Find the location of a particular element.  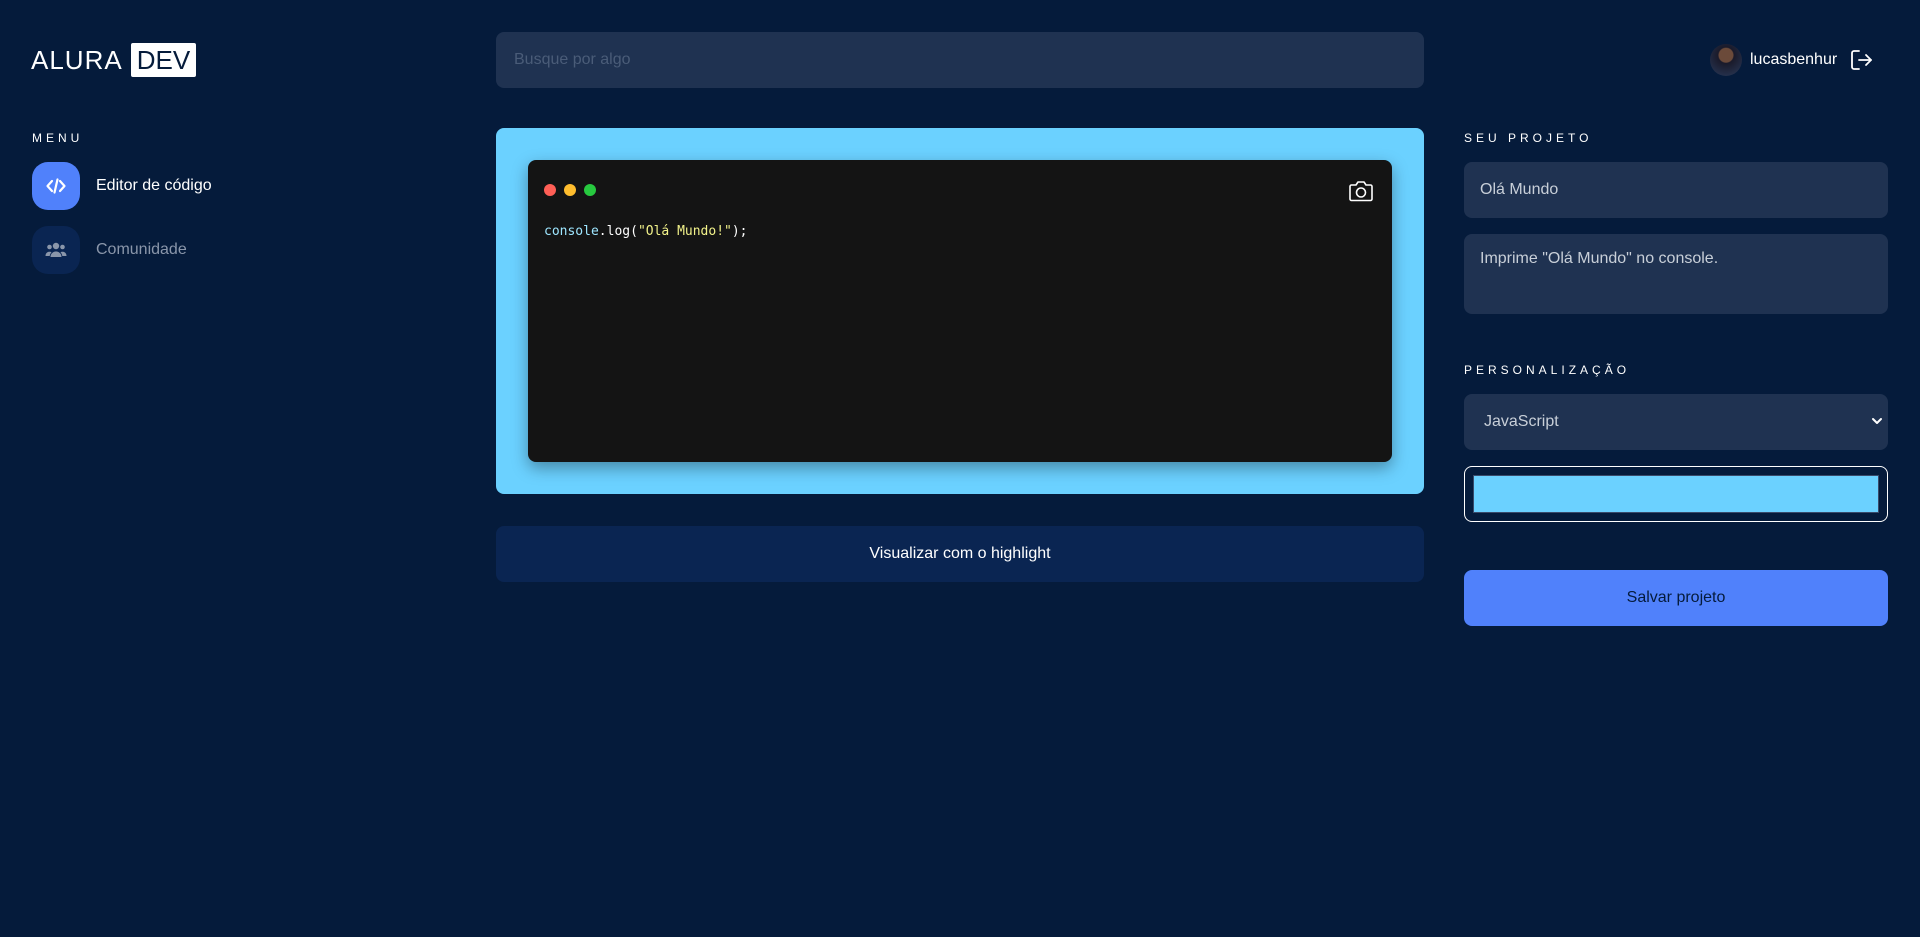

project-description-field: Imprime "Olá Mundo" no console. is located at coordinates (1676, 274).